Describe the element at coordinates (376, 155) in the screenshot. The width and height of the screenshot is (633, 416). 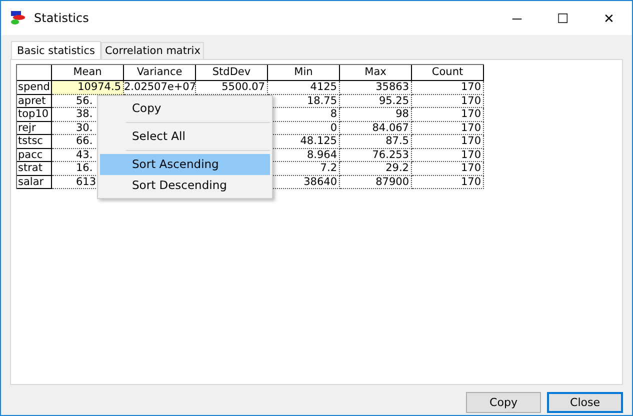
I see `table-cell: 76.253` at that location.